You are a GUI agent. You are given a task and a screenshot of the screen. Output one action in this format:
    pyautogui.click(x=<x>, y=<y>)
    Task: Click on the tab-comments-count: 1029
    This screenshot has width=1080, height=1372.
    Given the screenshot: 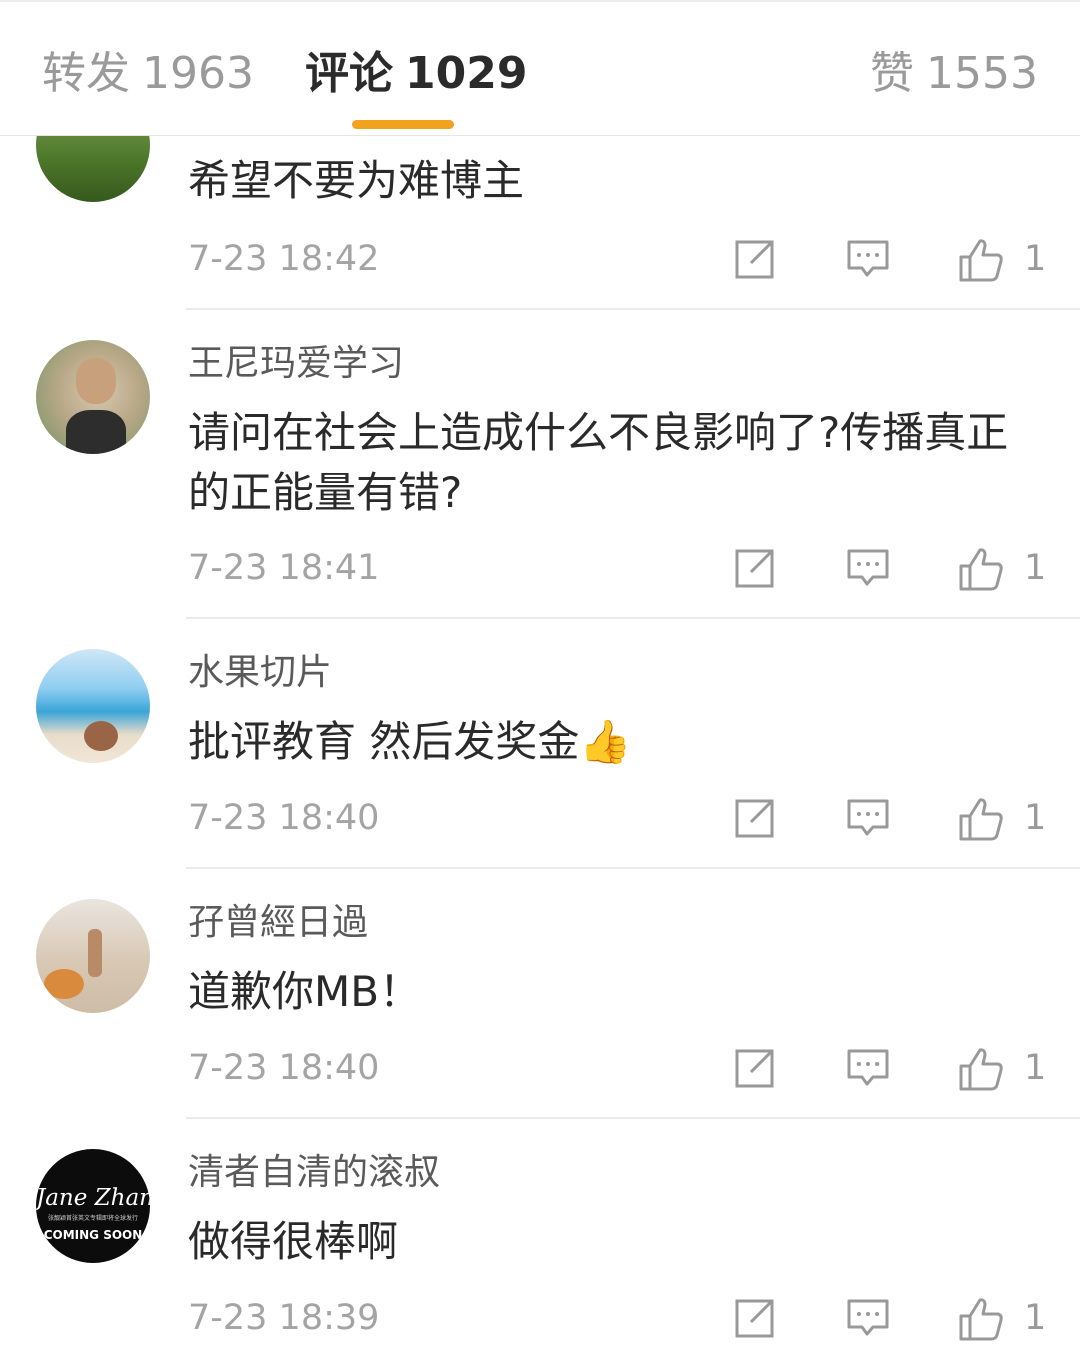 What is the action you would take?
    pyautogui.click(x=466, y=73)
    